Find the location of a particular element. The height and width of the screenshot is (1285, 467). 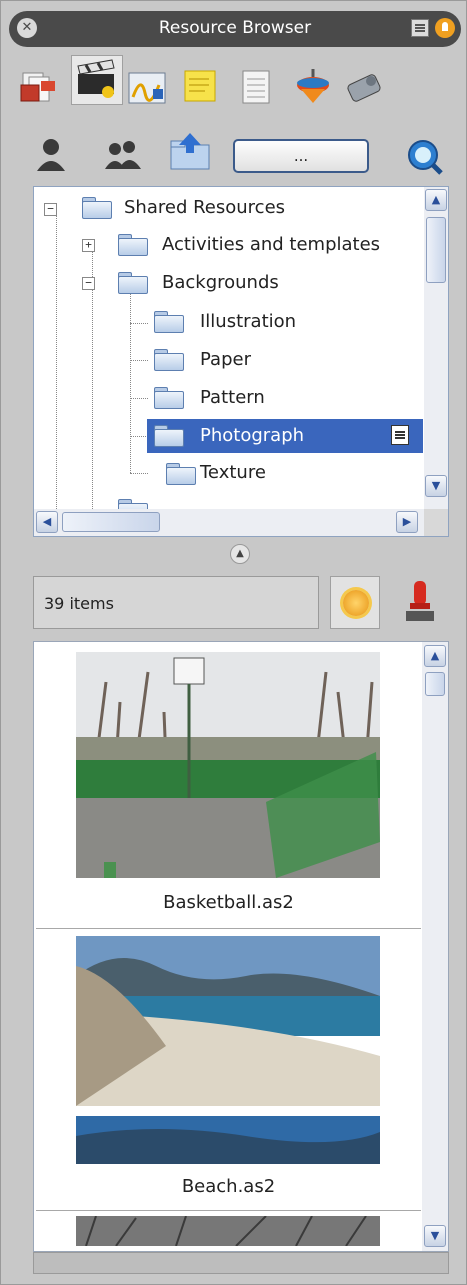

pages-icon is located at coordinates (37, 87).